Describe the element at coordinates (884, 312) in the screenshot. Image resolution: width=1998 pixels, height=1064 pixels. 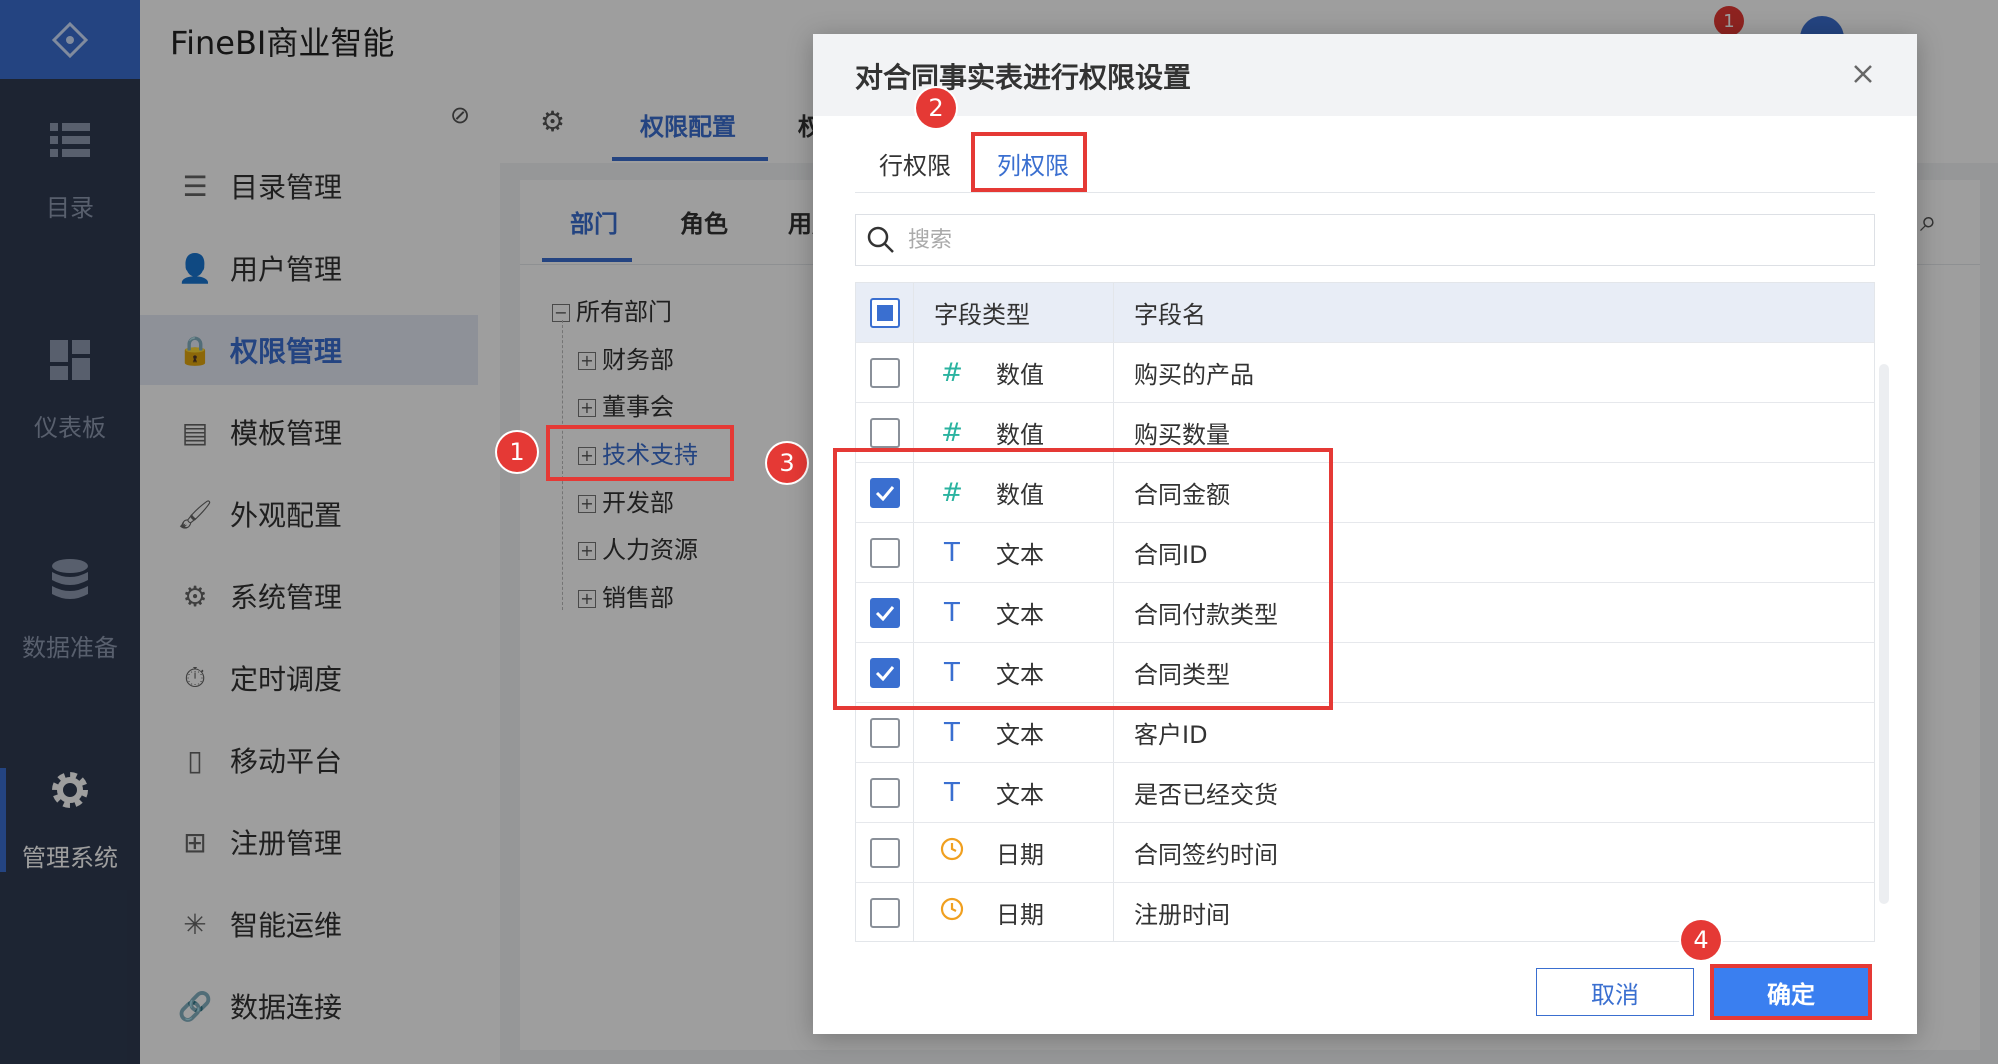
I see `select-all-checkbox` at that location.